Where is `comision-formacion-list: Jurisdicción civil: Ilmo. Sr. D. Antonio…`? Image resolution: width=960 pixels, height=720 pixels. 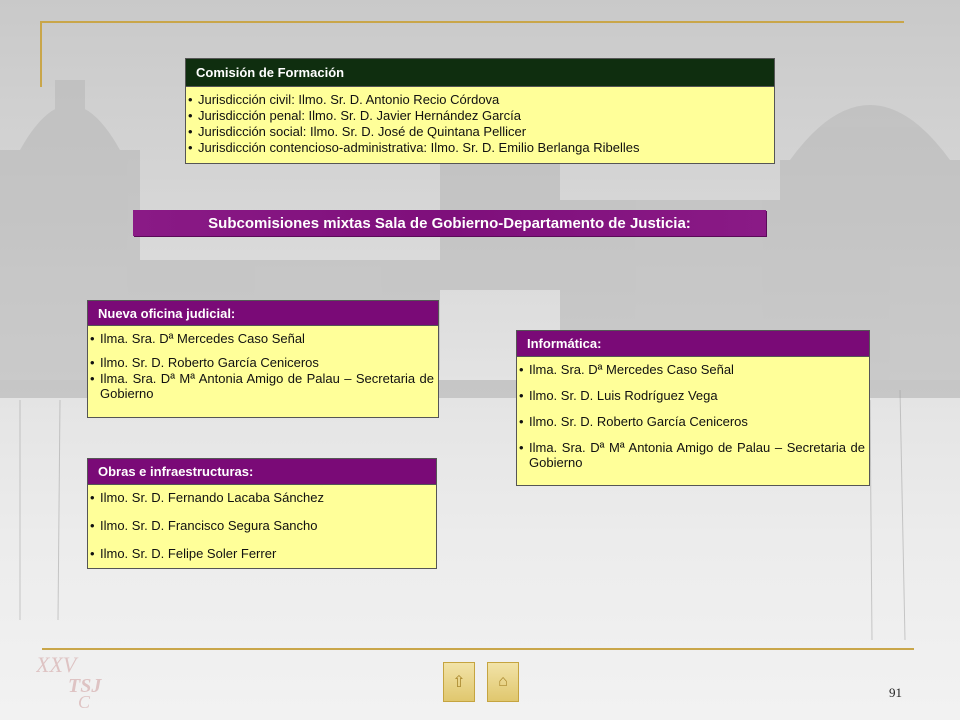 comision-formacion-list: Jurisdicción civil: Ilmo. Sr. D. Antonio… is located at coordinates (480, 121).